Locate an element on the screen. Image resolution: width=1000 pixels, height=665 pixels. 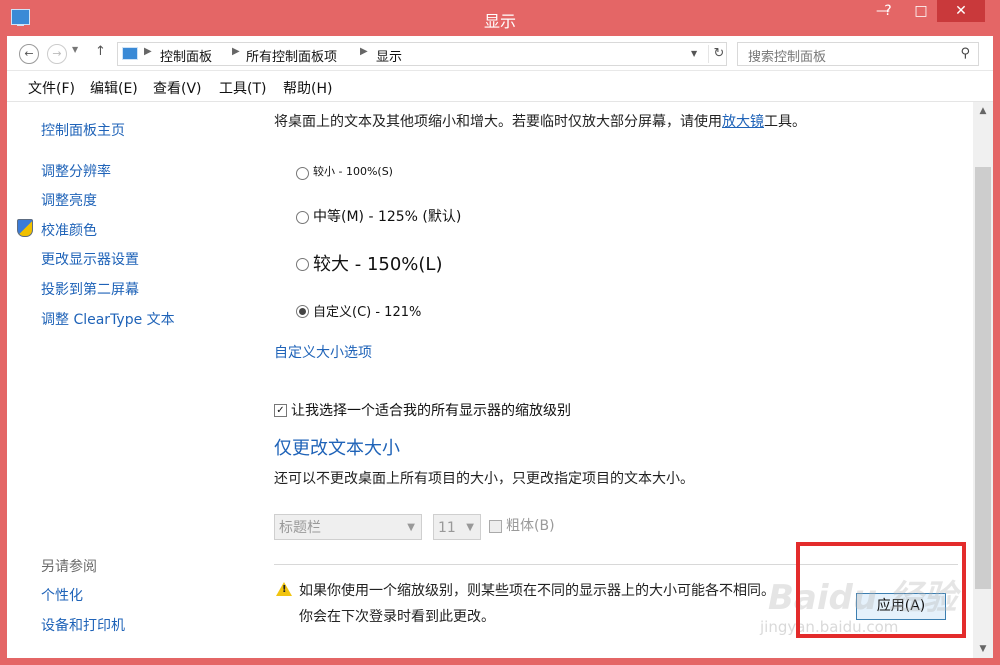
vertical-scrollbar: ▲ ▼ is located at coordinates (983, 380).